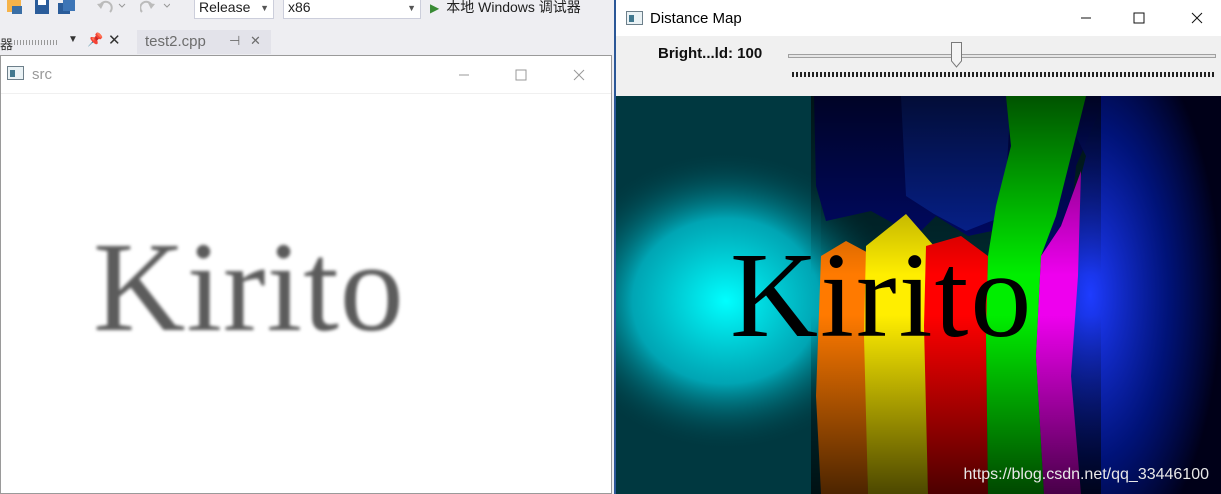 Image resolution: width=1221 pixels, height=494 pixels. What do you see at coordinates (310, 42) in the screenshot?
I see `vs-tab-strip: 器 ▼ 📌 ✕ test2.cpp ⊣ ✕` at bounding box center [310, 42].